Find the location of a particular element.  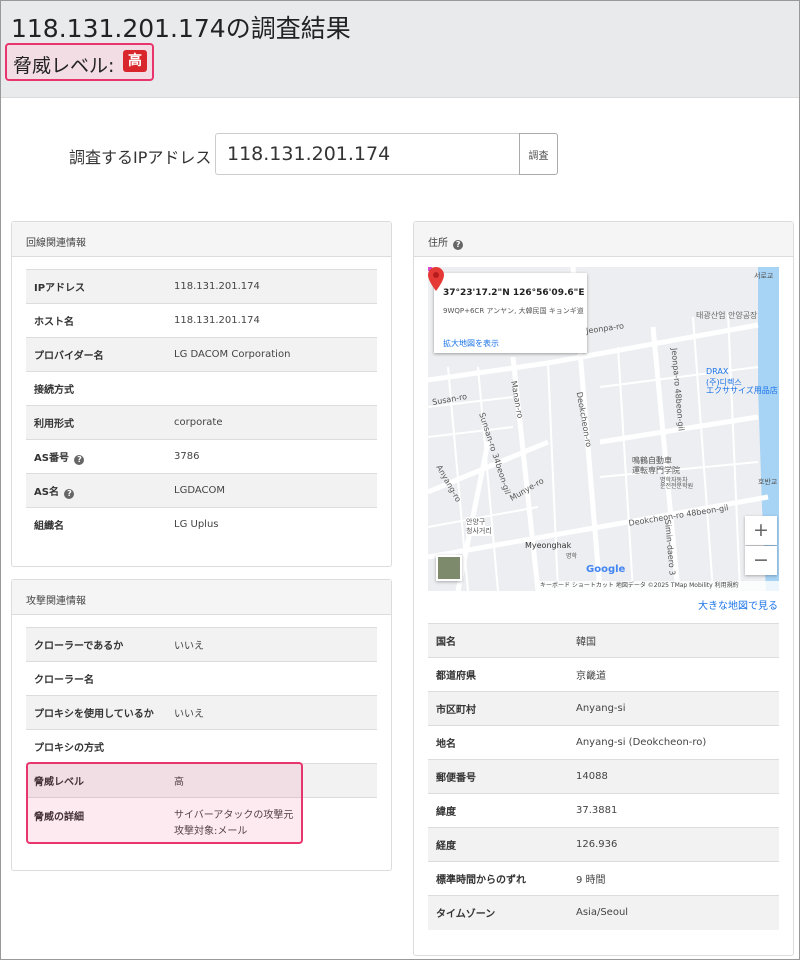

row-key: 緯度 is located at coordinates (498, 810).